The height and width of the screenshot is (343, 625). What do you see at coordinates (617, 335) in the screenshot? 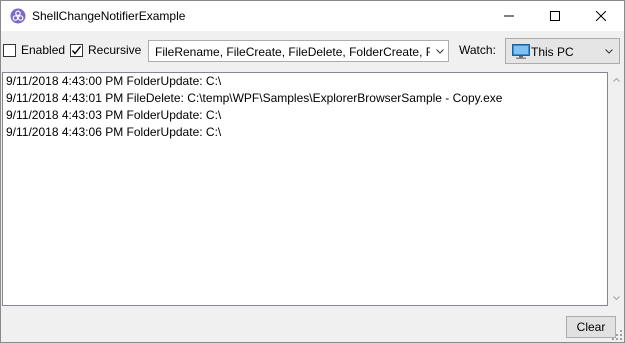
I see `resize-grip-icon` at bounding box center [617, 335].